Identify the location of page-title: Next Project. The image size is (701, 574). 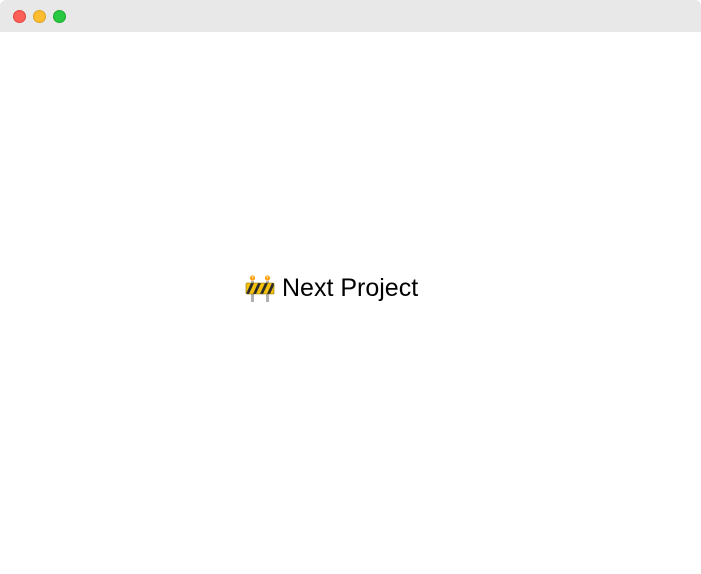
(350, 288).